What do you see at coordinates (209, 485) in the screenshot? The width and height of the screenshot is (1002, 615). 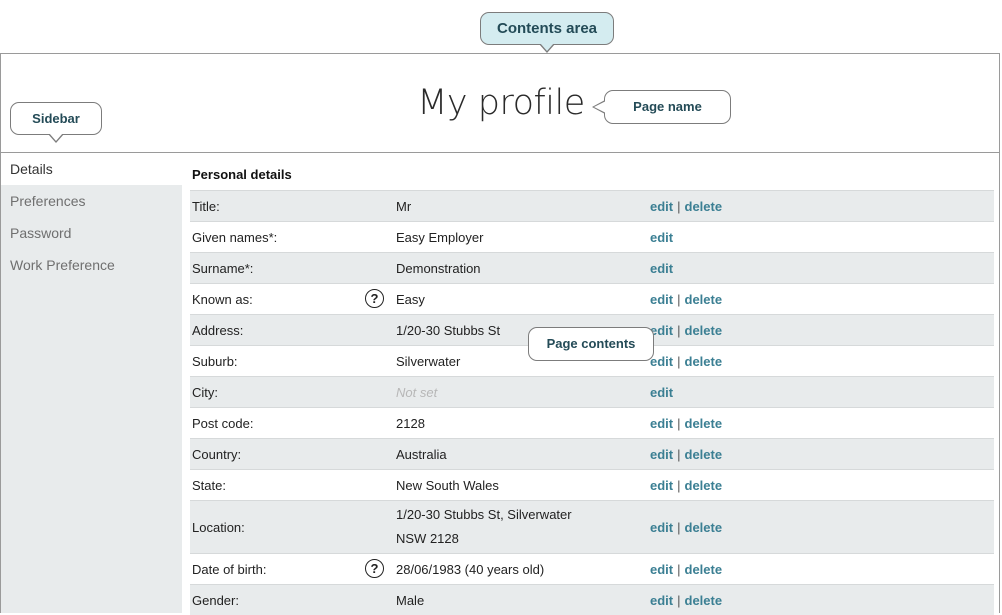 I see `row-label: State:` at bounding box center [209, 485].